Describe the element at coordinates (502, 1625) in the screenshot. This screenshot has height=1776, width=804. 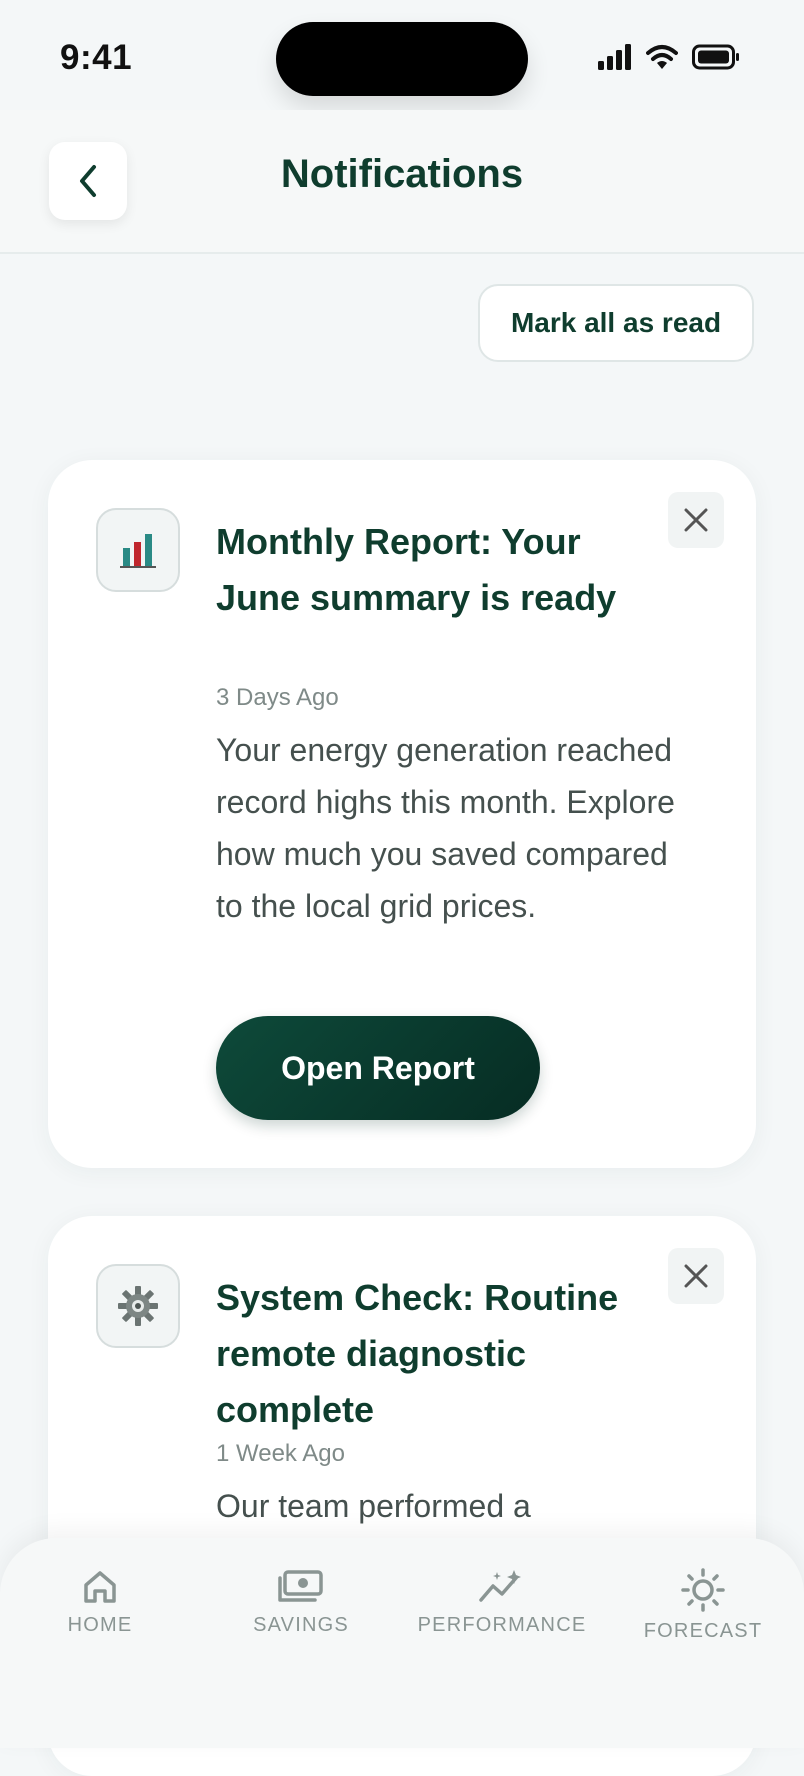
I see `tab-performance-label: PERFORMANCE` at that location.